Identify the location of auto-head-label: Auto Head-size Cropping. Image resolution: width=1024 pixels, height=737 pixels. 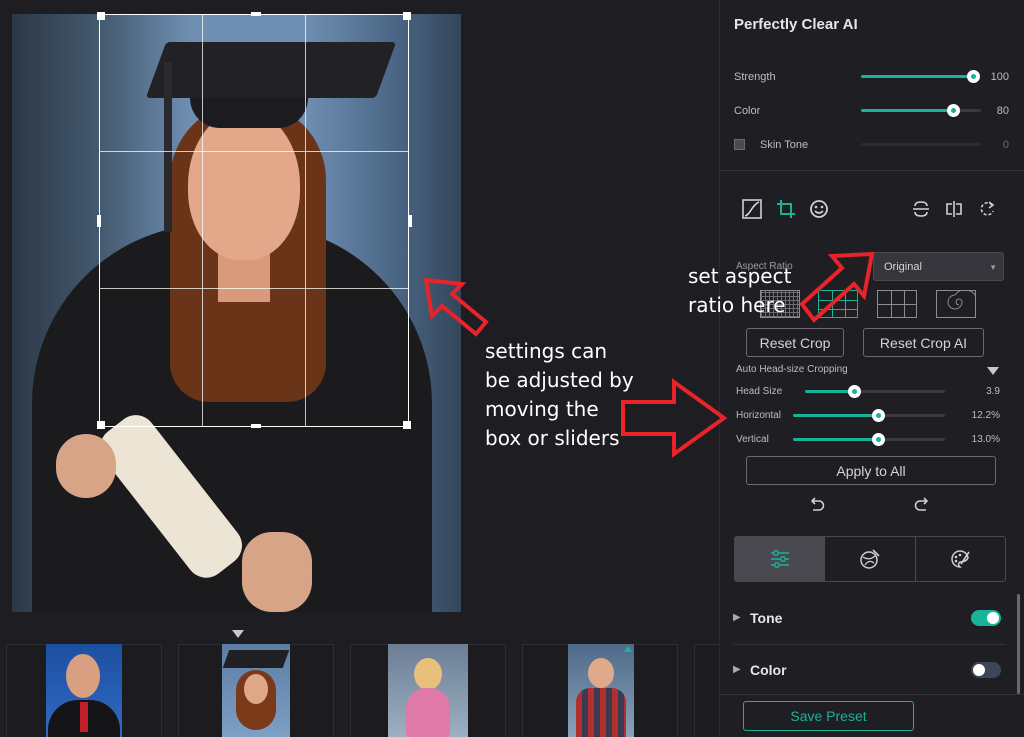
(792, 369).